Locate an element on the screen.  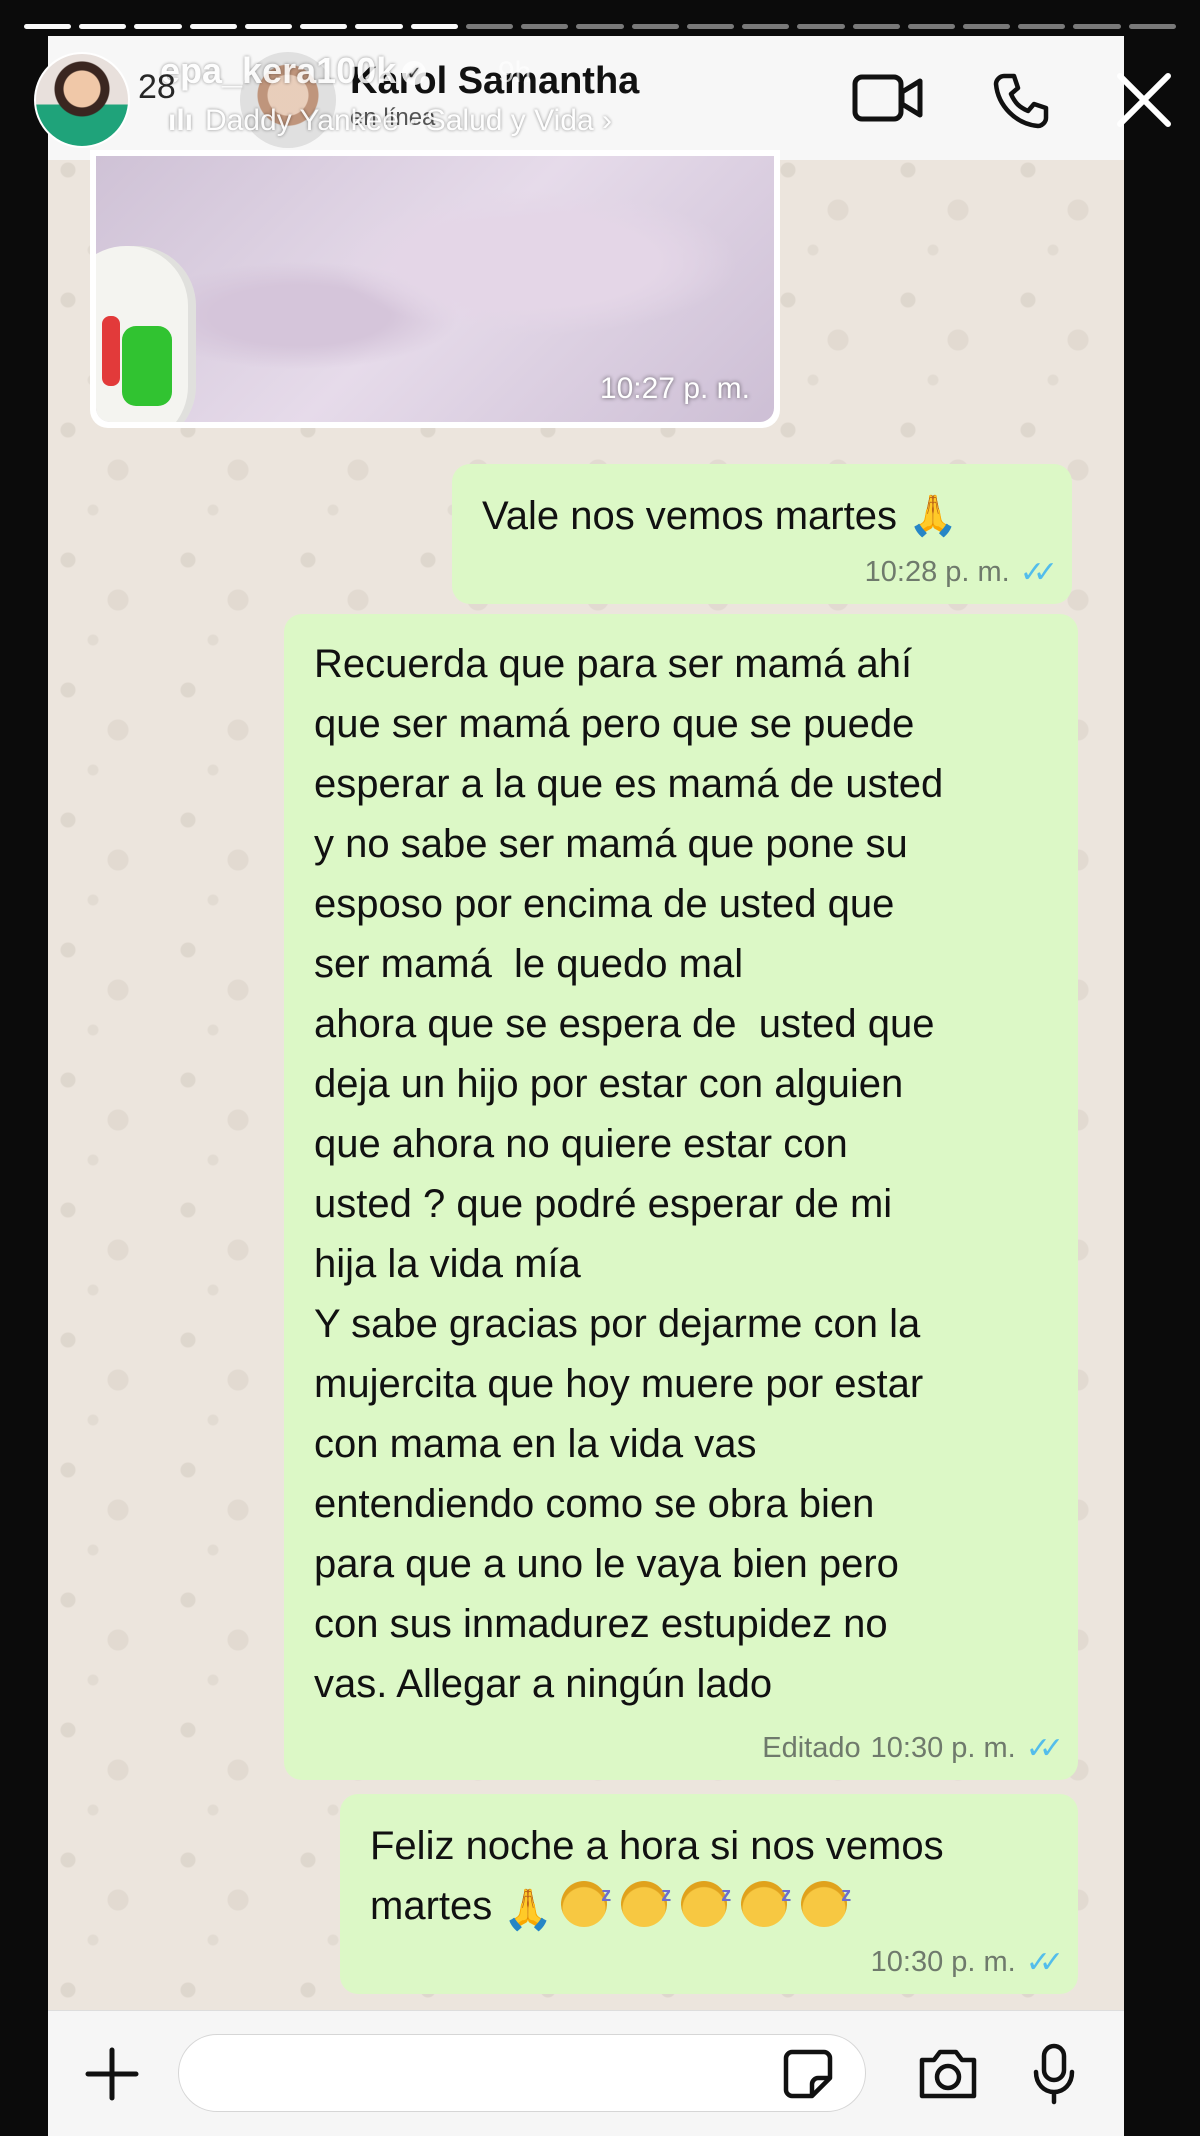
outgoing-message: Vale nos vemos martes 🙏 10:28 p. m. ✓✓ is located at coordinates (762, 534).